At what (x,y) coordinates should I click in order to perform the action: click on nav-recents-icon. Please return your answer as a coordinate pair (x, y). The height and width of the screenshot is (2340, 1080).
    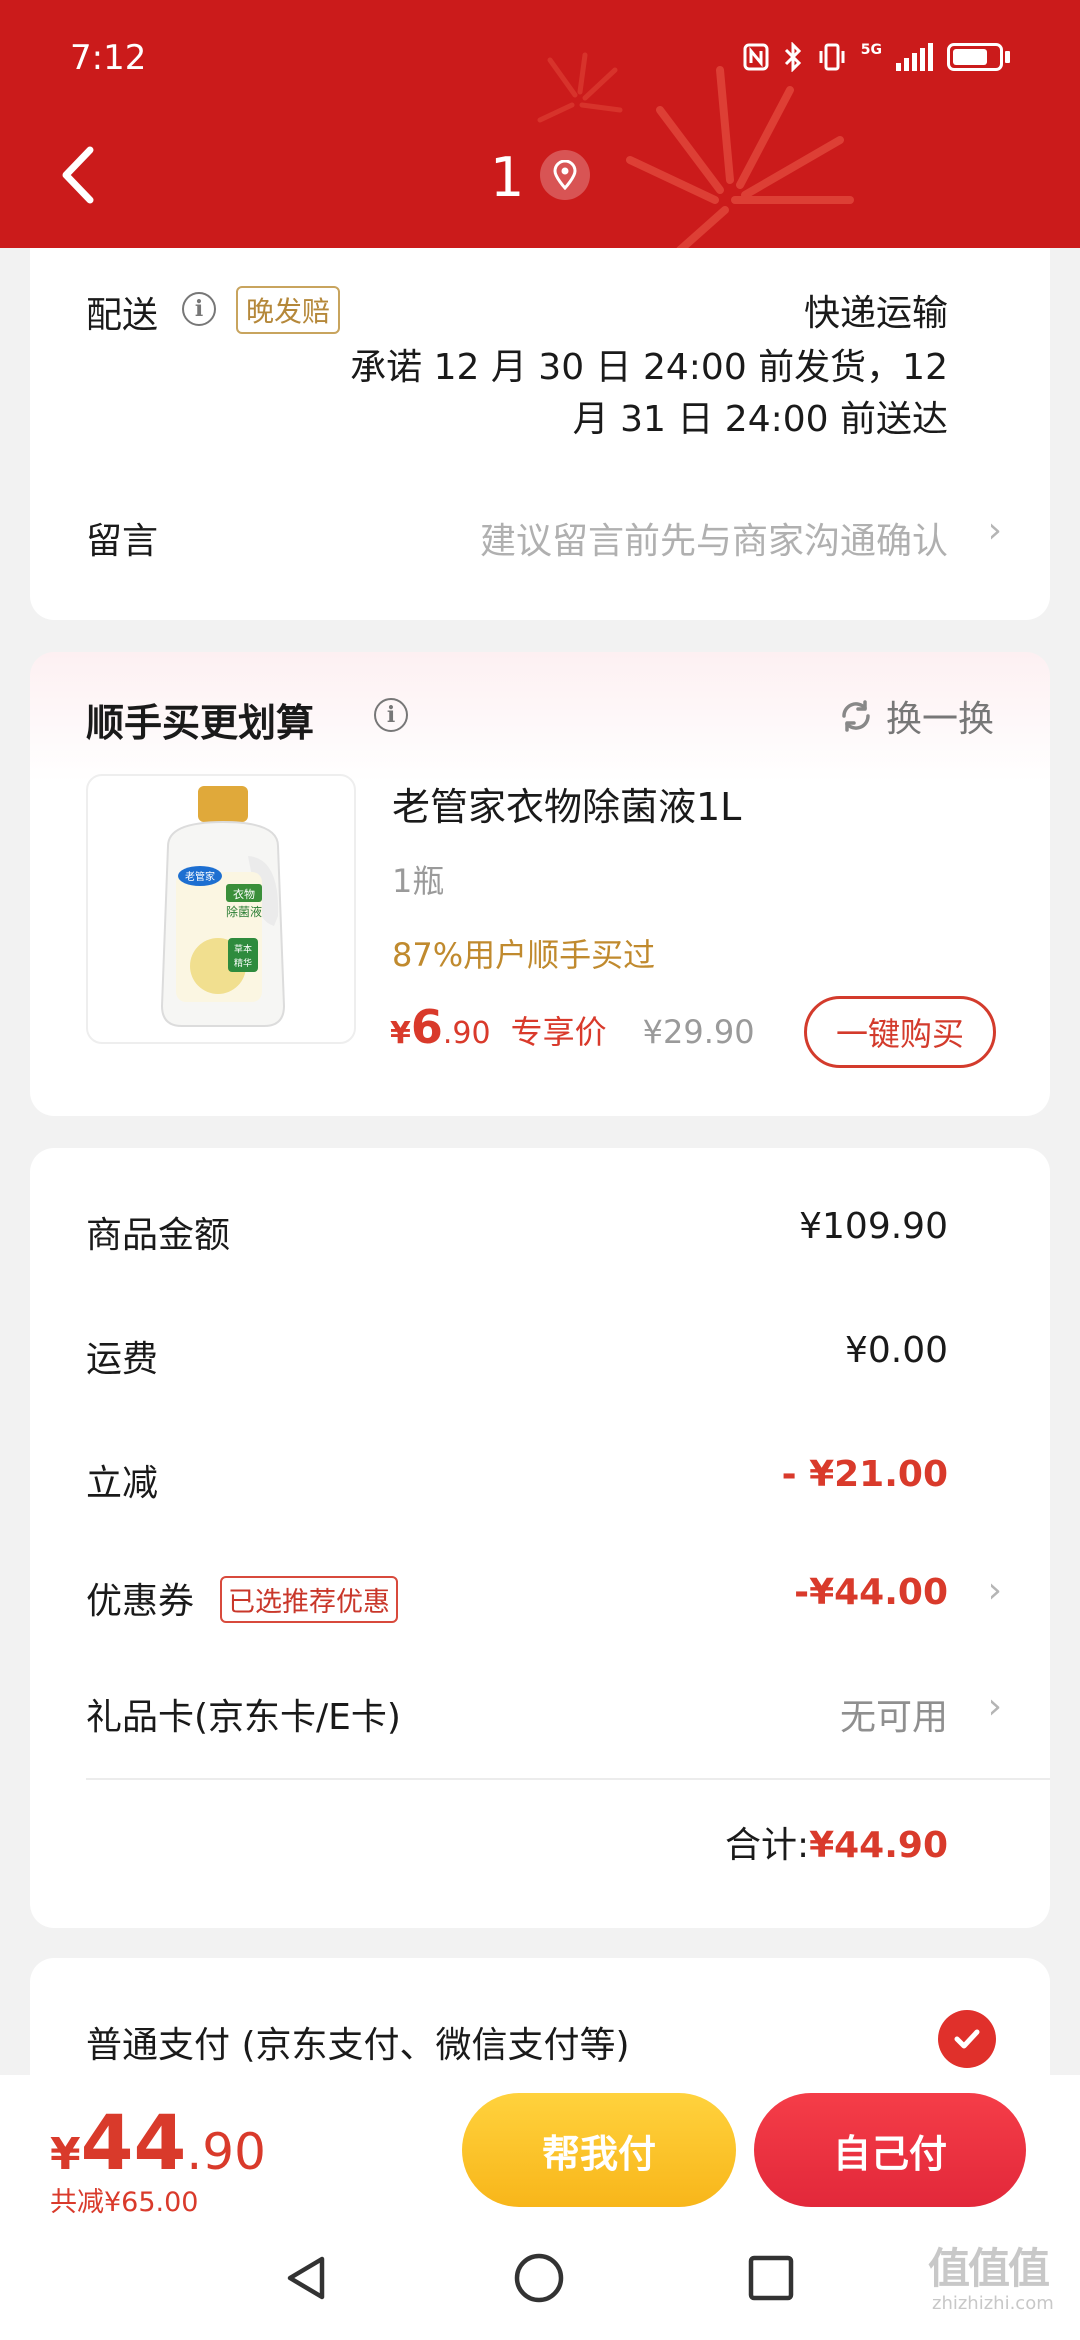
    Looking at the image, I should click on (771, 2278).